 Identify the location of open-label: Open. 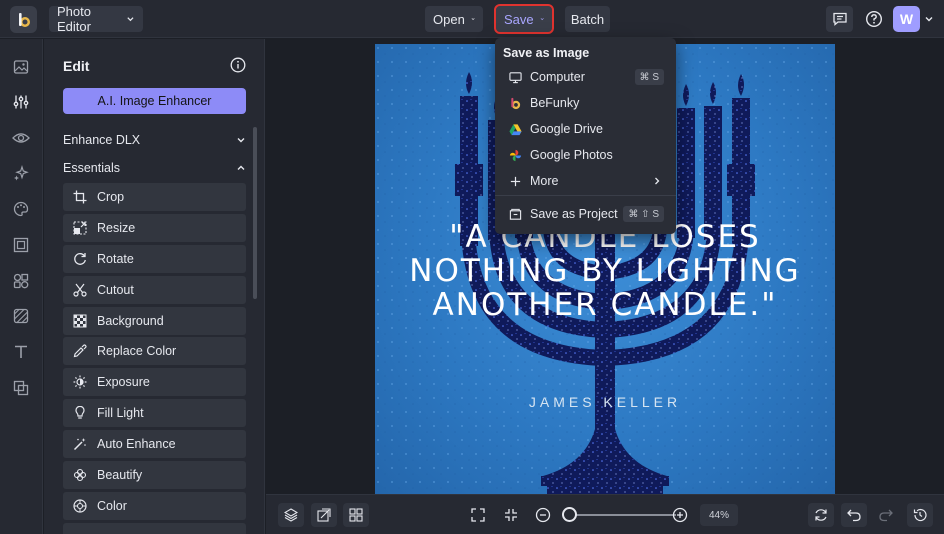
(449, 19).